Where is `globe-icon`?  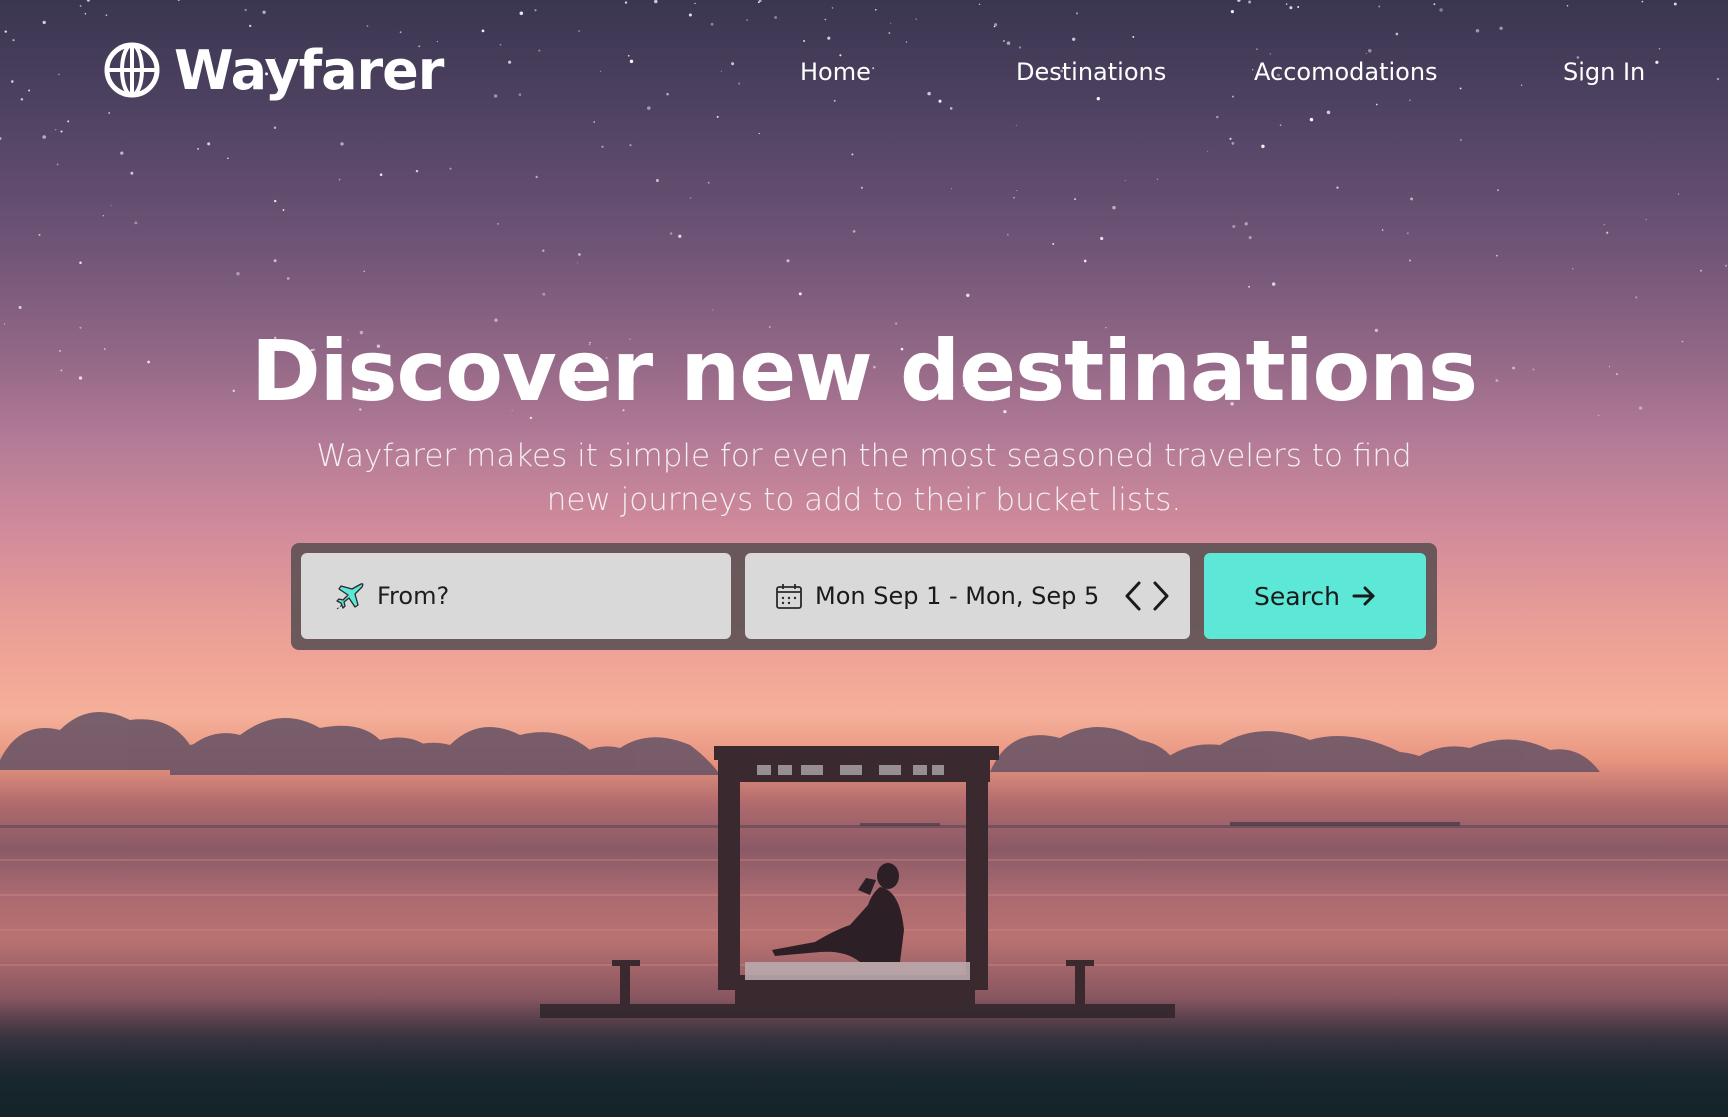
globe-icon is located at coordinates (132, 70).